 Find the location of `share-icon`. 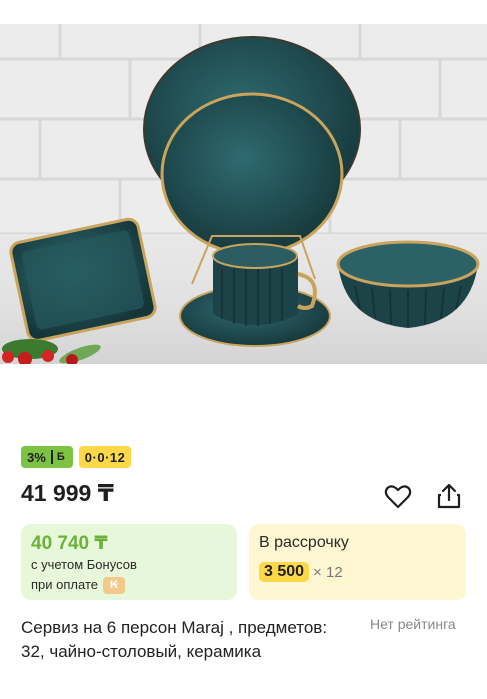

share-icon is located at coordinates (449, 496).